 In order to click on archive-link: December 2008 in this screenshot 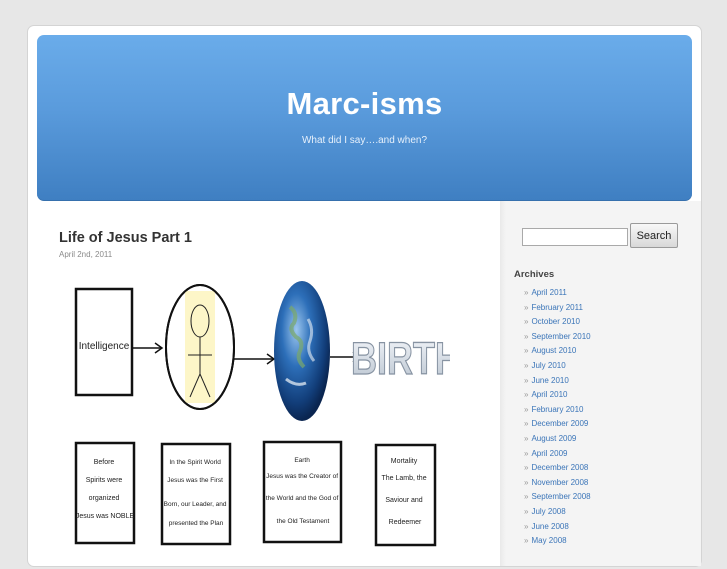, I will do `click(559, 467)`.